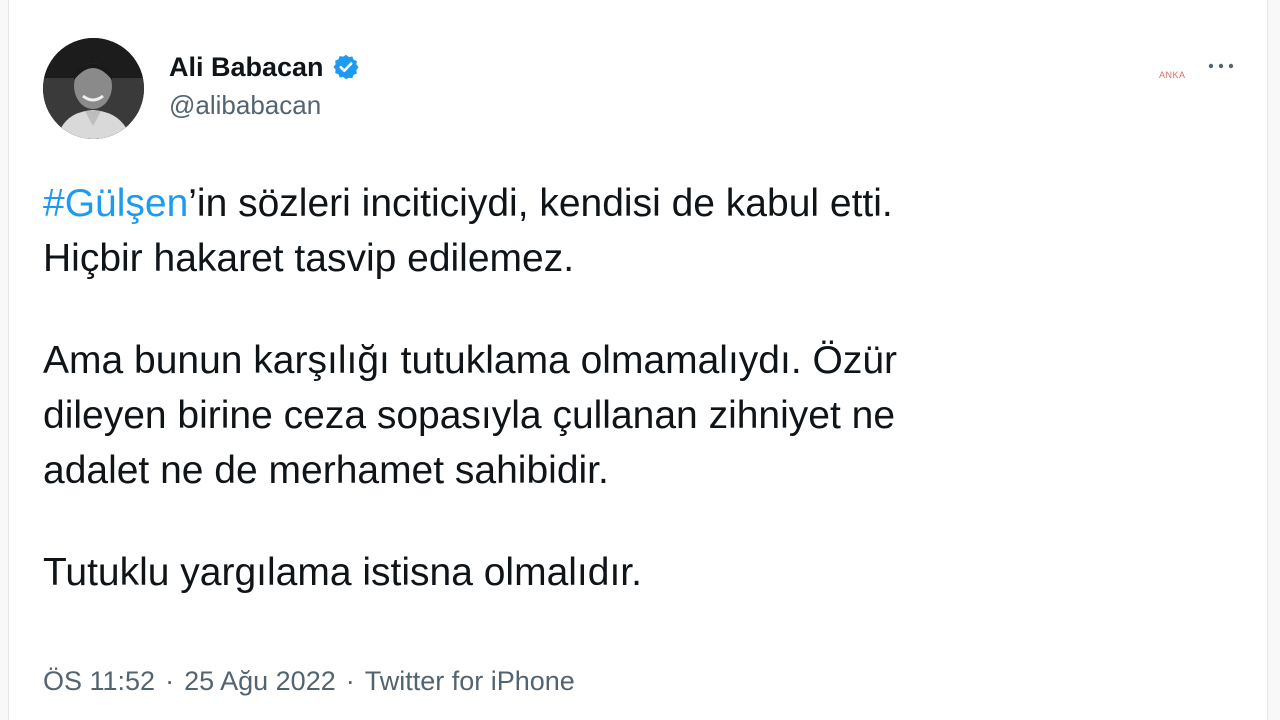 This screenshot has height=720, width=1280. Describe the element at coordinates (260, 681) in the screenshot. I see `tweet-date: 25 Ağu 2022` at that location.